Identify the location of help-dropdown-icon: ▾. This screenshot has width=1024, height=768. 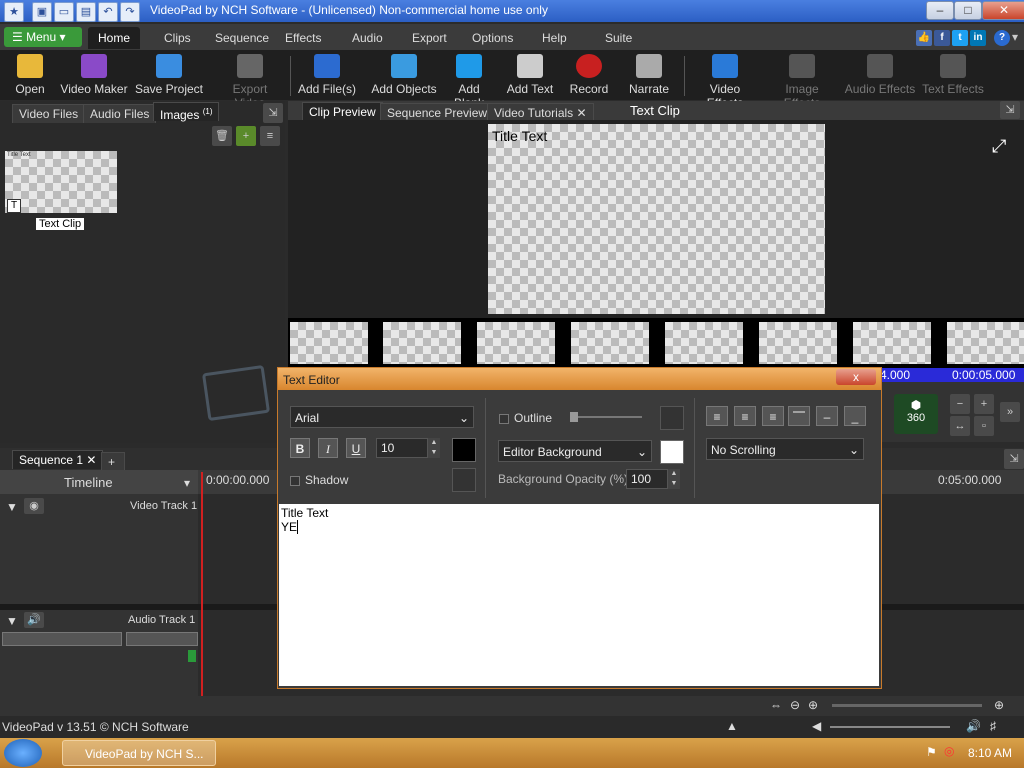
(1015, 37).